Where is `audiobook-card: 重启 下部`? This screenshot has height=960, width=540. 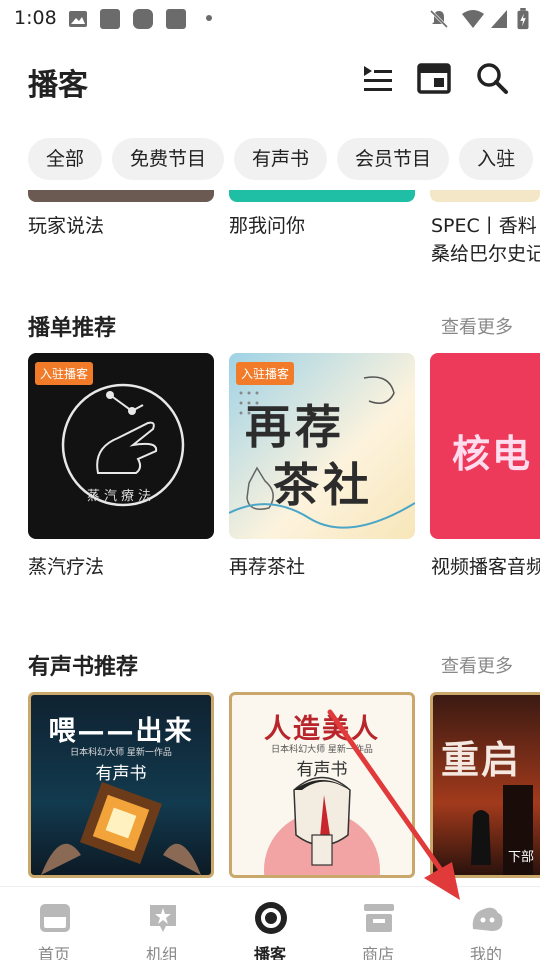
audiobook-card: 重启 下部 is located at coordinates (485, 785).